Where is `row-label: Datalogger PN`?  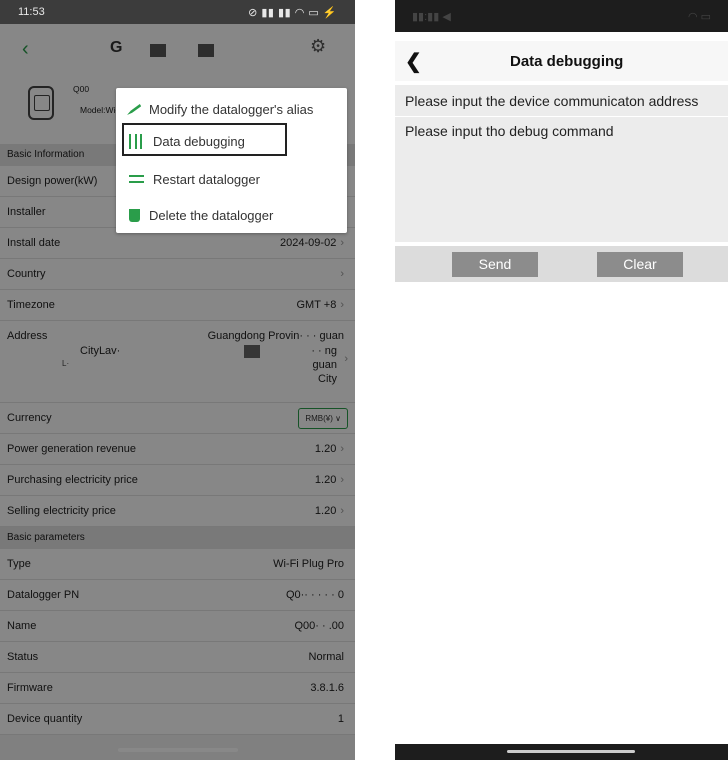
row-label: Datalogger PN is located at coordinates (43, 595).